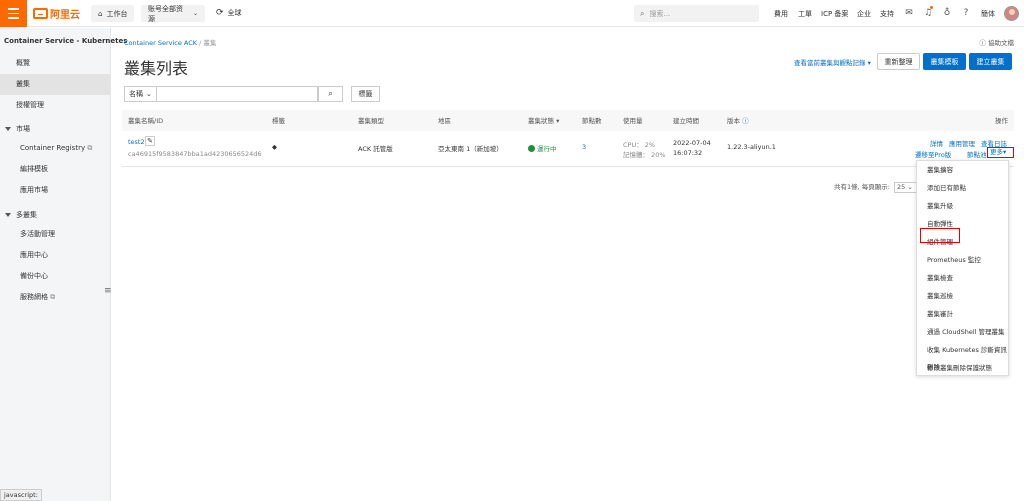 The image size is (1024, 501). Describe the element at coordinates (686, 121) in the screenshot. I see `col-created: 建立時間` at that location.